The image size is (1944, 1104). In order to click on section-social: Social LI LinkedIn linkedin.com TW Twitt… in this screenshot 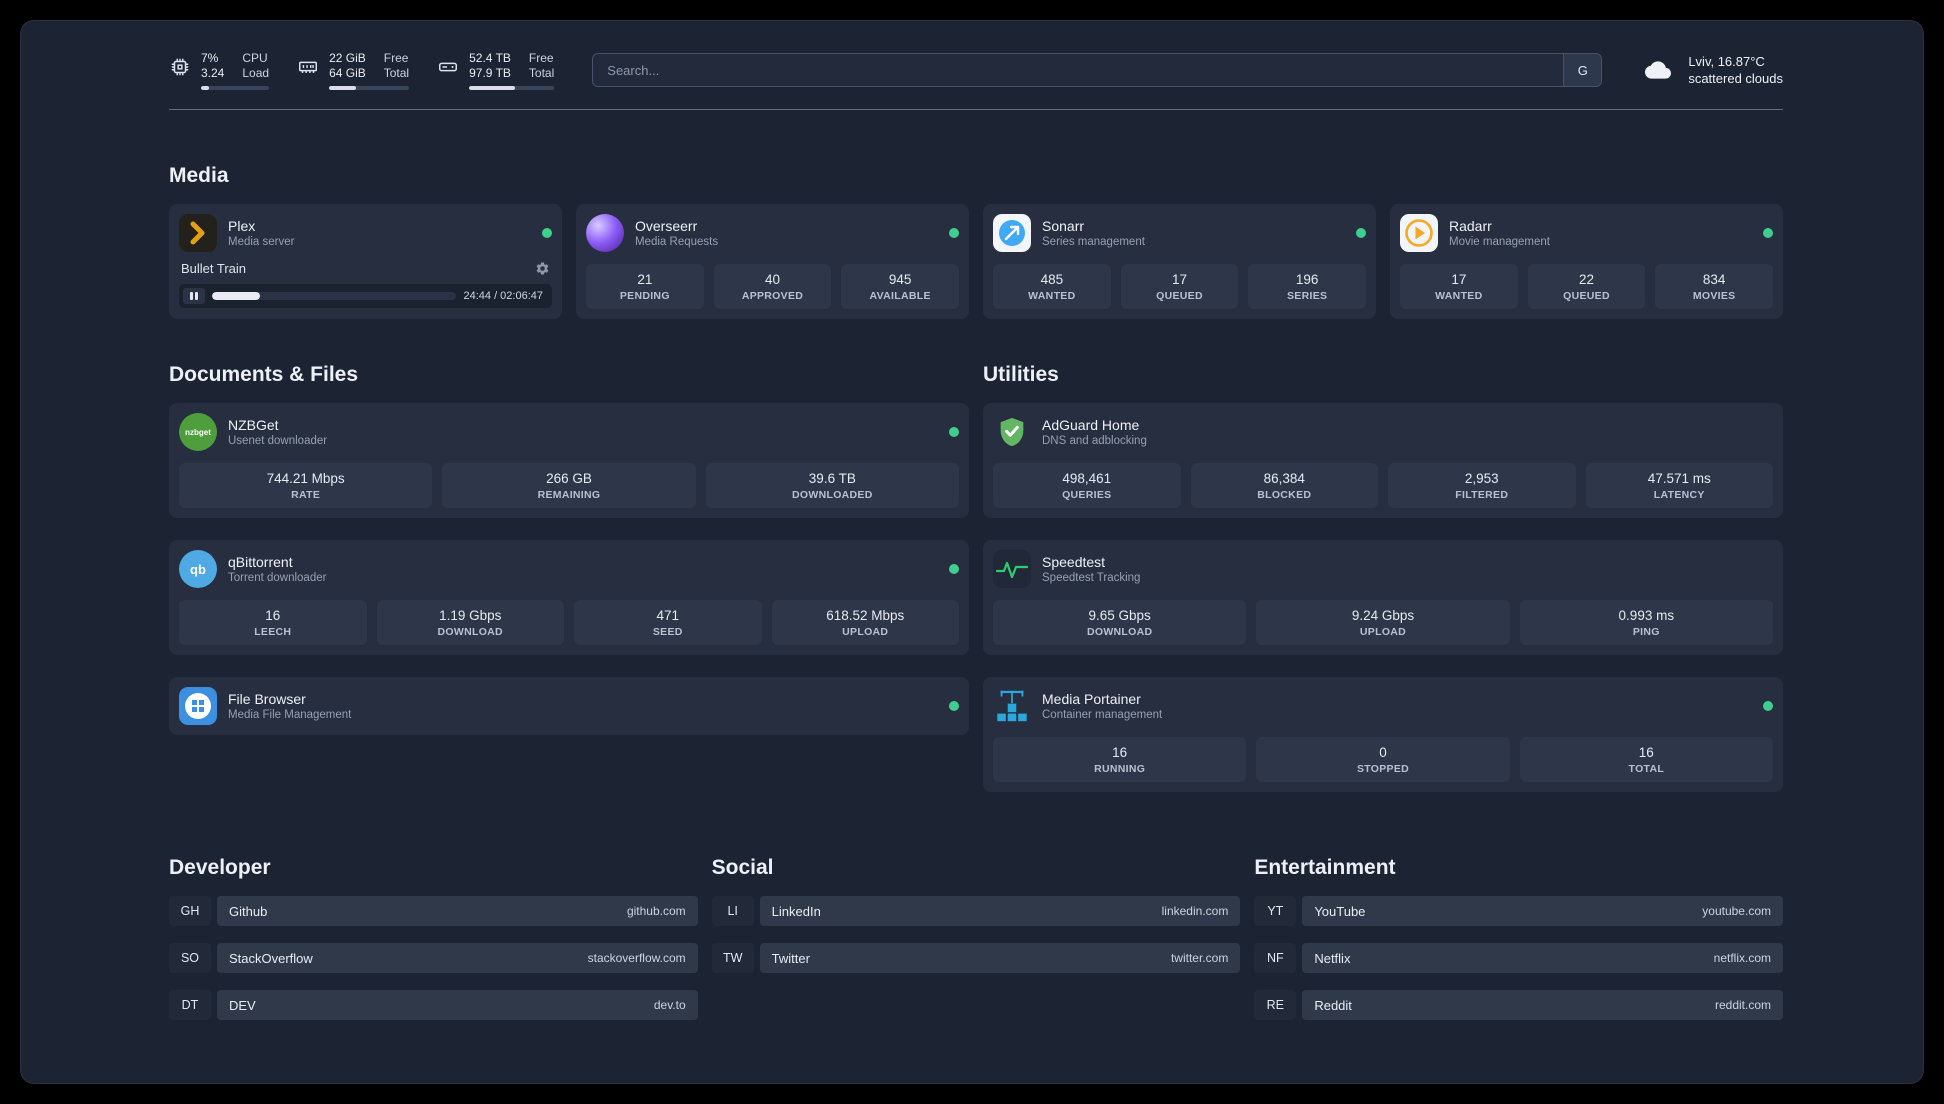, I will do `click(976, 946)`.